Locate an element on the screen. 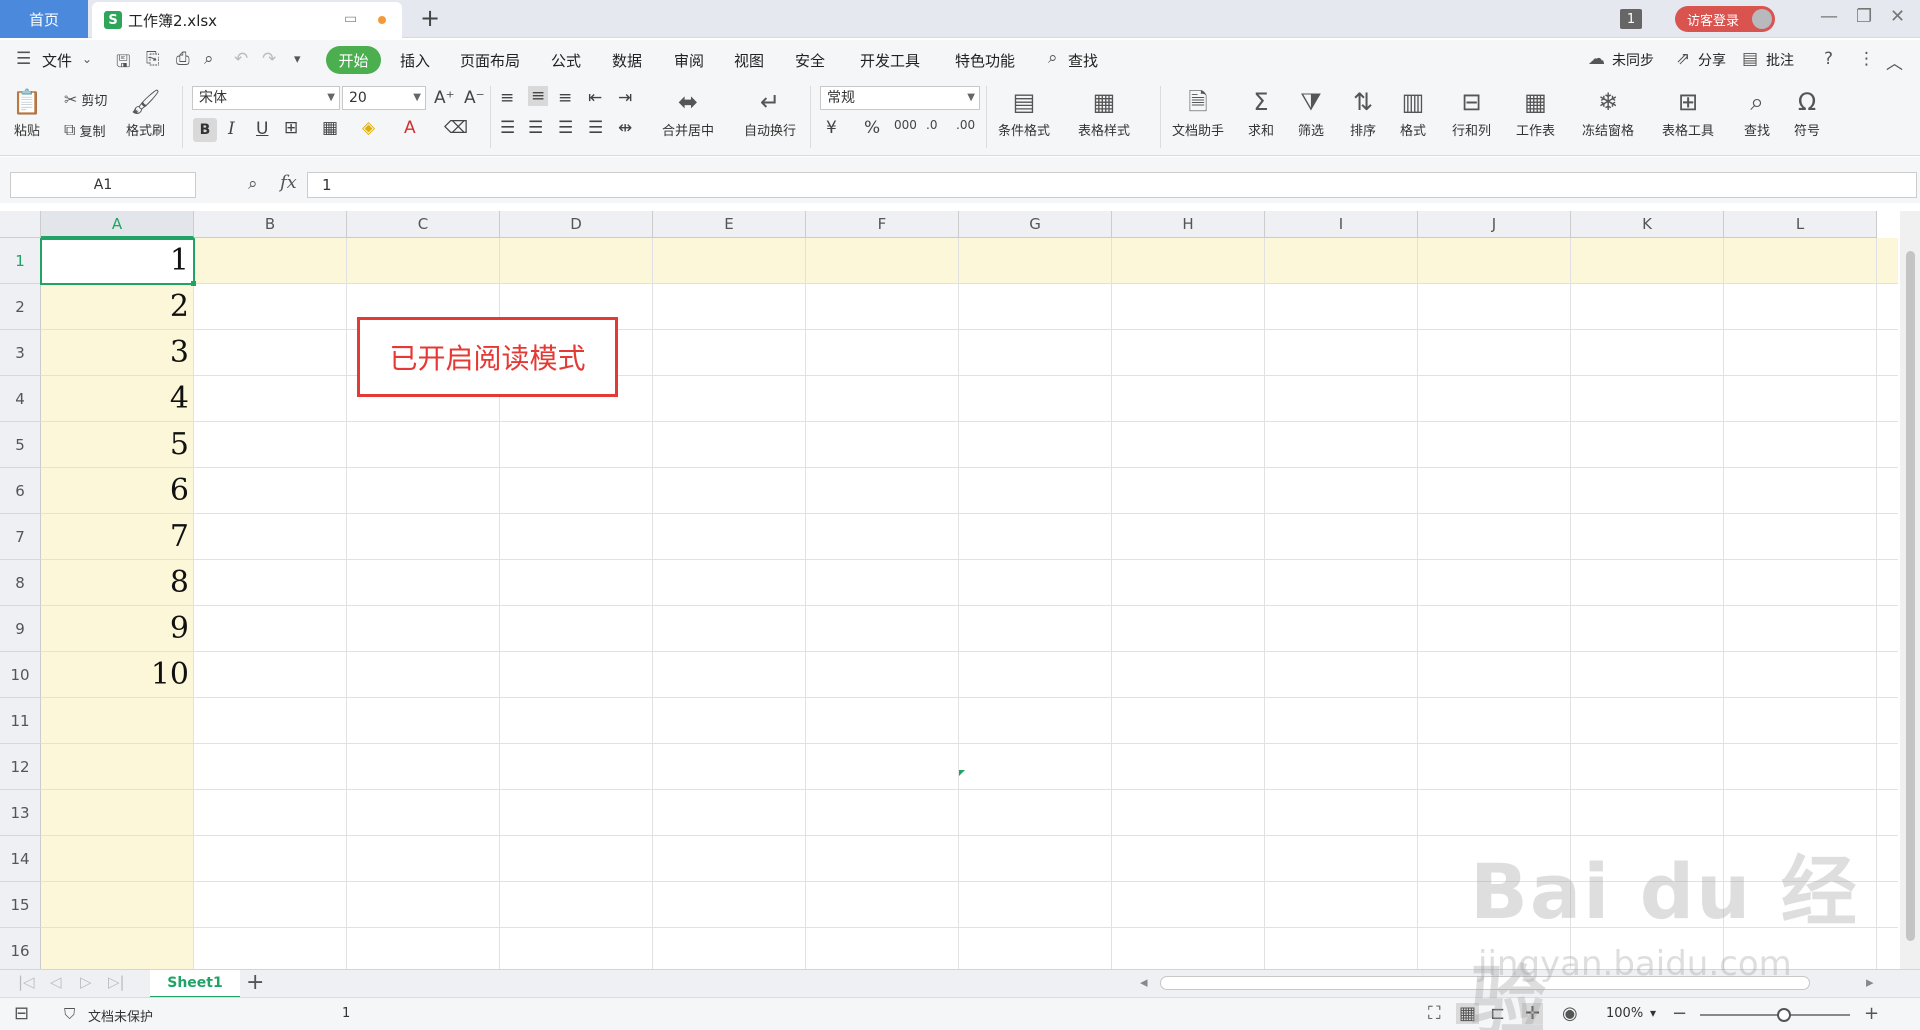  fx-icon: fx is located at coordinates (288, 182).